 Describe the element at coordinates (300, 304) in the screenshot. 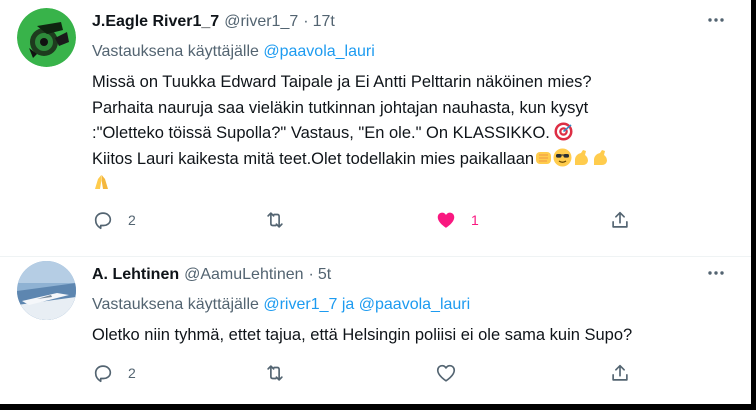

I see `mention-link: @river1_7` at that location.